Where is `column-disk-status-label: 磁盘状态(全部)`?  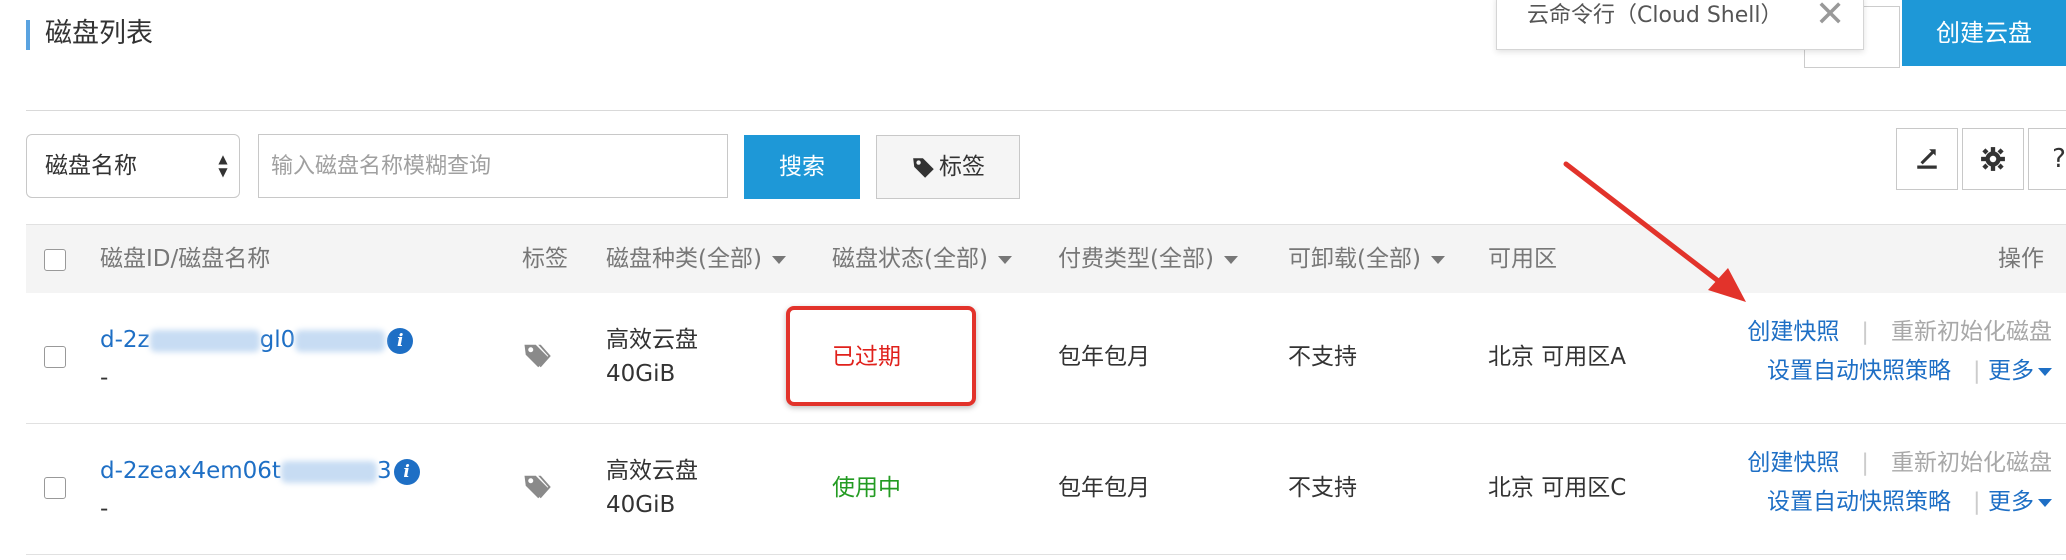 column-disk-status-label: 磁盘状态(全部) is located at coordinates (910, 259).